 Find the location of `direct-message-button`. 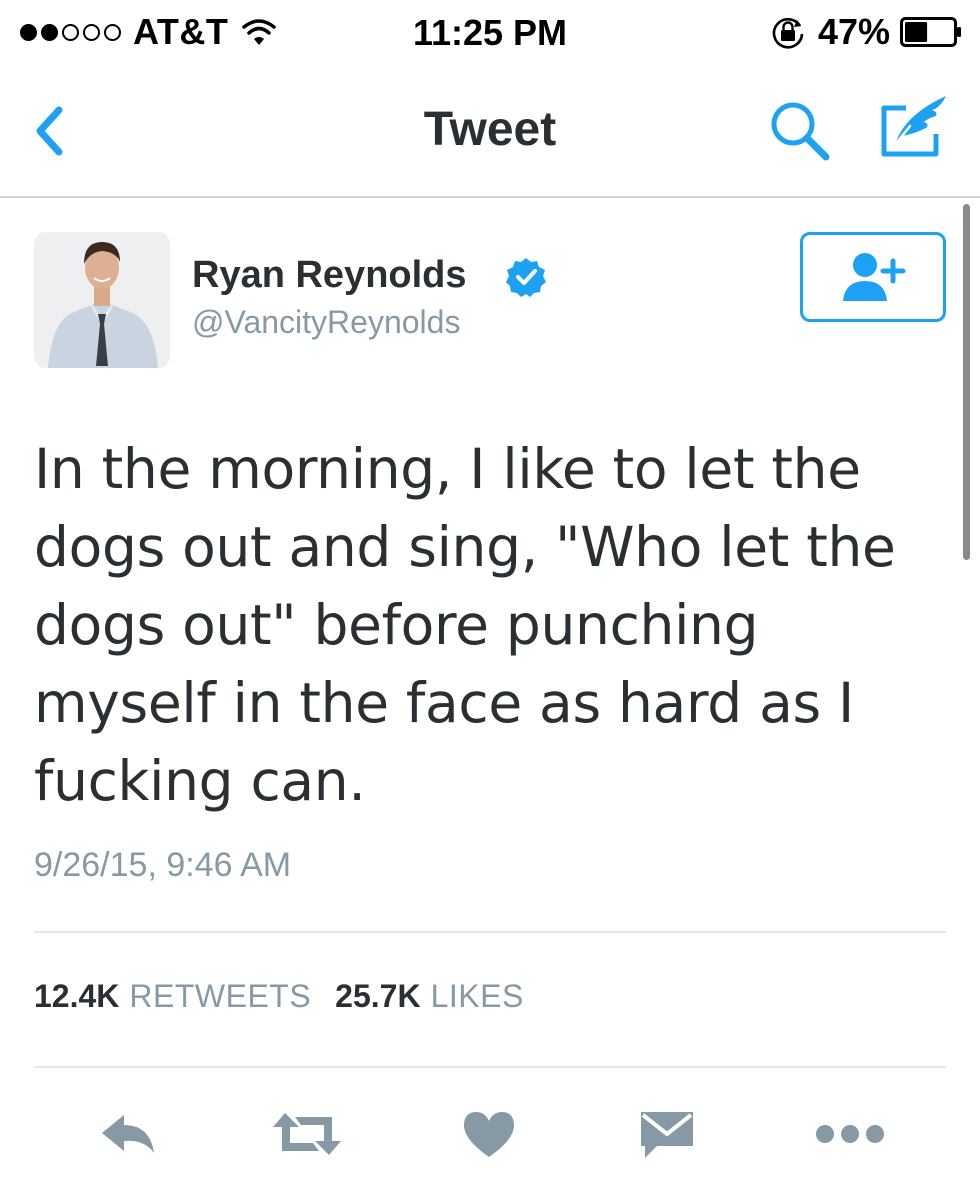

direct-message-button is located at coordinates (667, 1134).